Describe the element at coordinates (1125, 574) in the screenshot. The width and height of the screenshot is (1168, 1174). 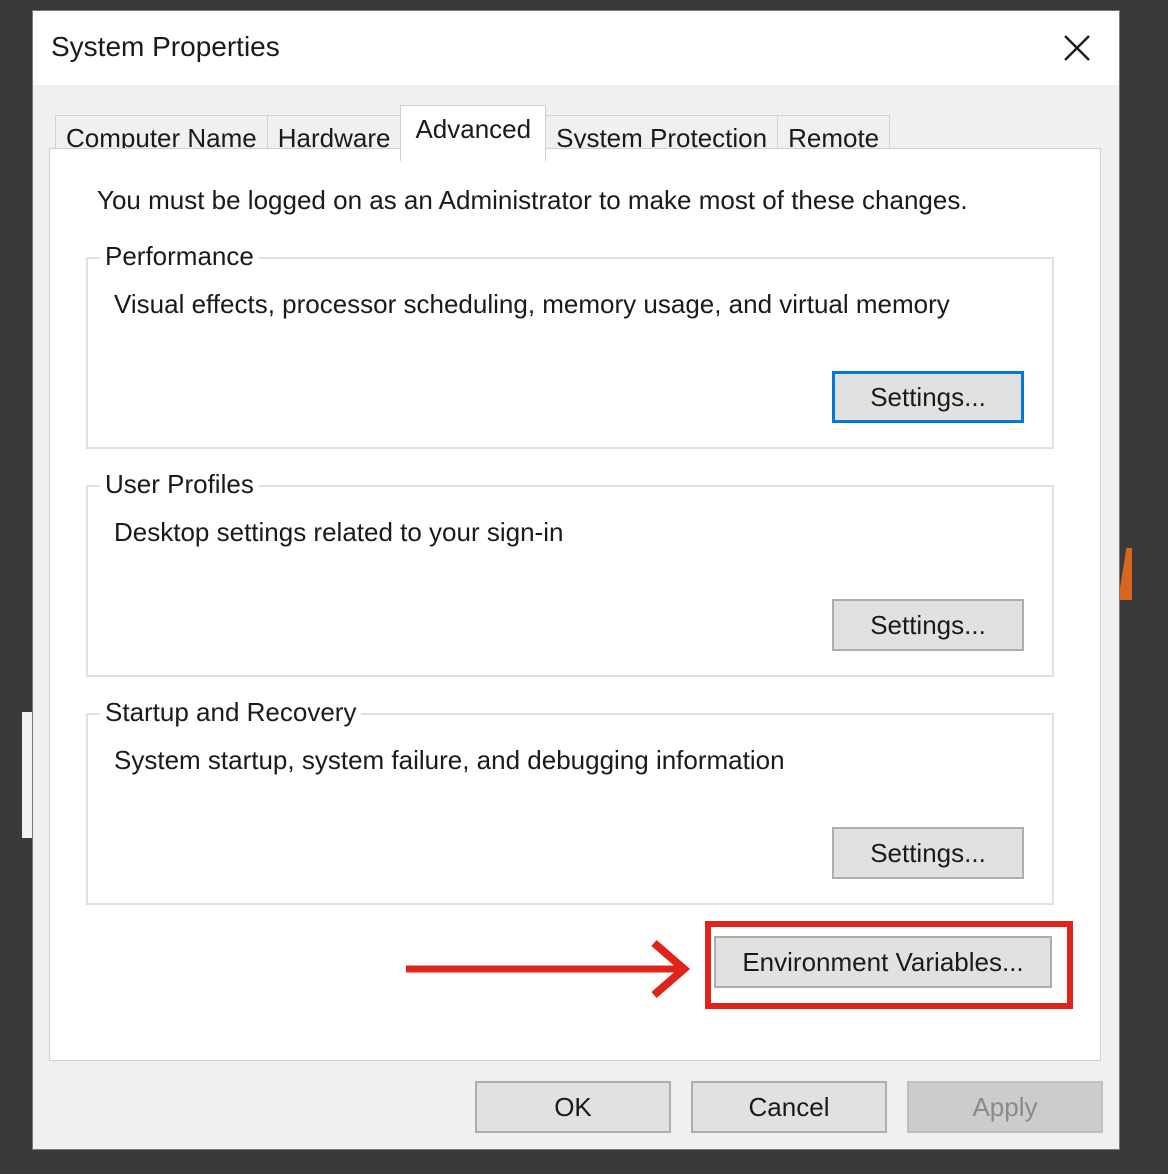
I see `backdrop-accent` at that location.